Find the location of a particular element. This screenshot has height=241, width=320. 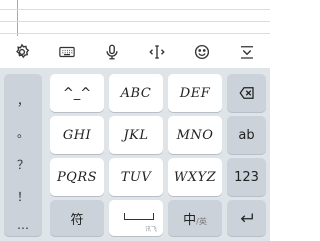

key-def: DEF is located at coordinates (195, 93).